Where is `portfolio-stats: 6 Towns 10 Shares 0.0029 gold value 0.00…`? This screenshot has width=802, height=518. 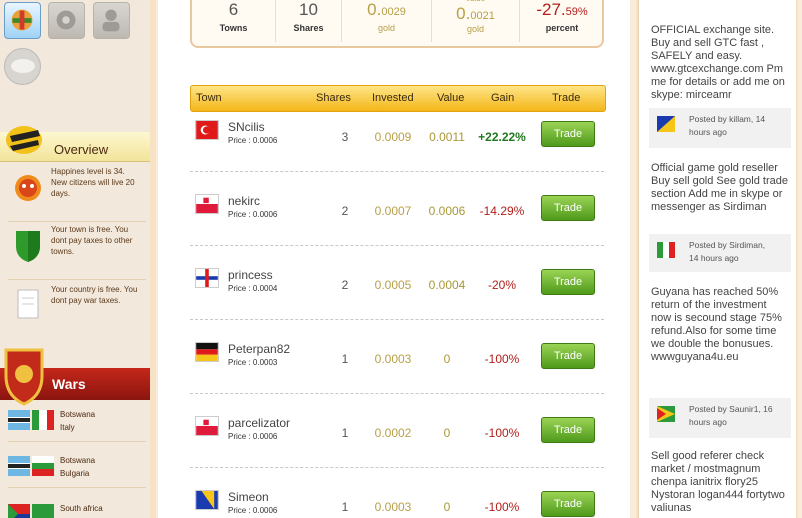 portfolio-stats: 6 Towns 10 Shares 0.0029 gold value 0.00… is located at coordinates (397, 24).